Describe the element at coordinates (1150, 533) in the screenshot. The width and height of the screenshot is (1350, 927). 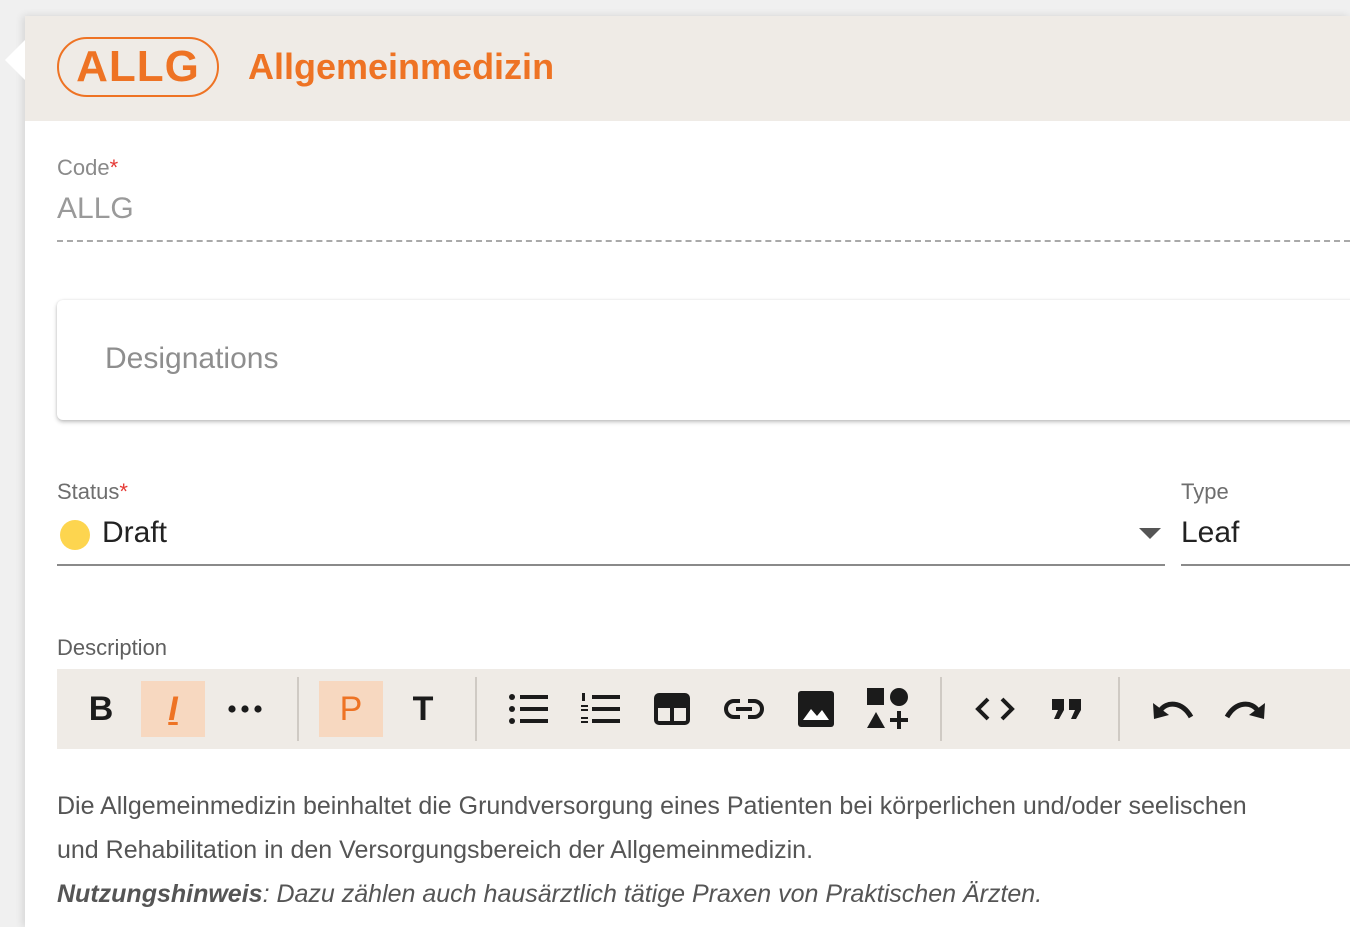
I see `dropdown-arrow-icon` at that location.